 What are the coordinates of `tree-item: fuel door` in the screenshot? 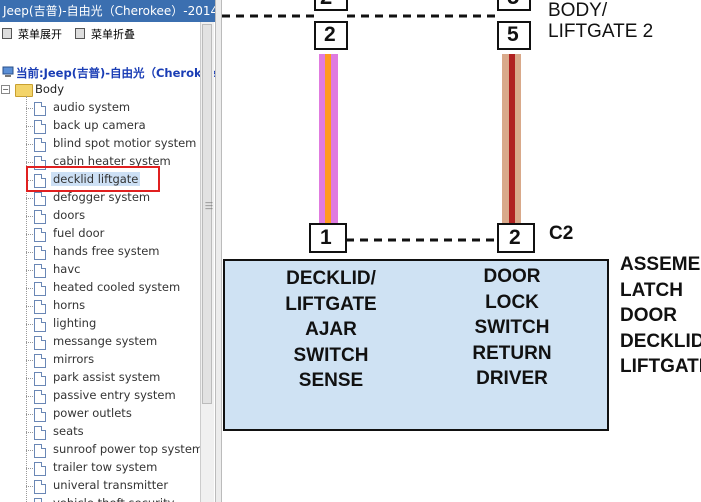 It's located at (116, 235).